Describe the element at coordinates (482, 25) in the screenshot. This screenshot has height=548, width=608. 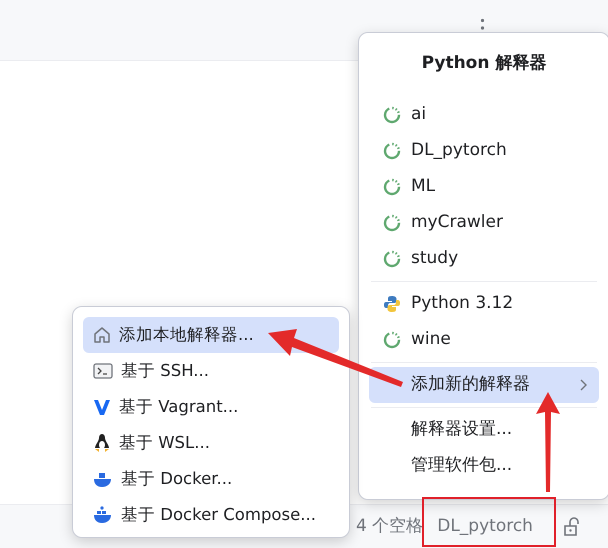
I see `more-icon` at that location.